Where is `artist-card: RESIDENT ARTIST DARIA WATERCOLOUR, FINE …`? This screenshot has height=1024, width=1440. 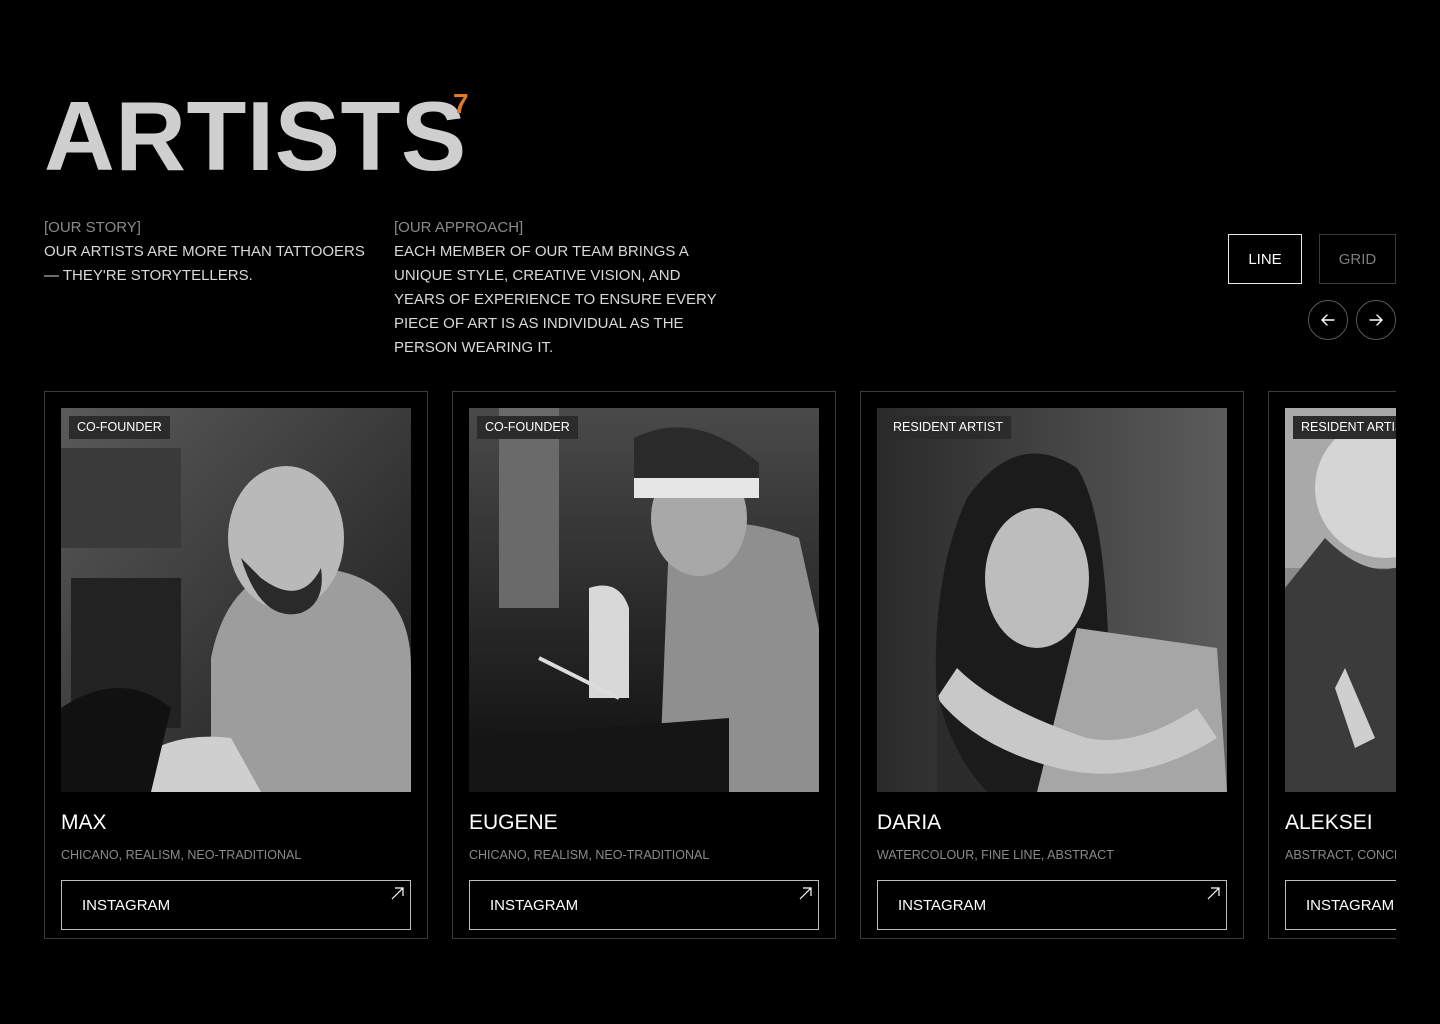 artist-card: RESIDENT ARTIST DARIA WATERCOLOUR, FINE … is located at coordinates (1052, 665).